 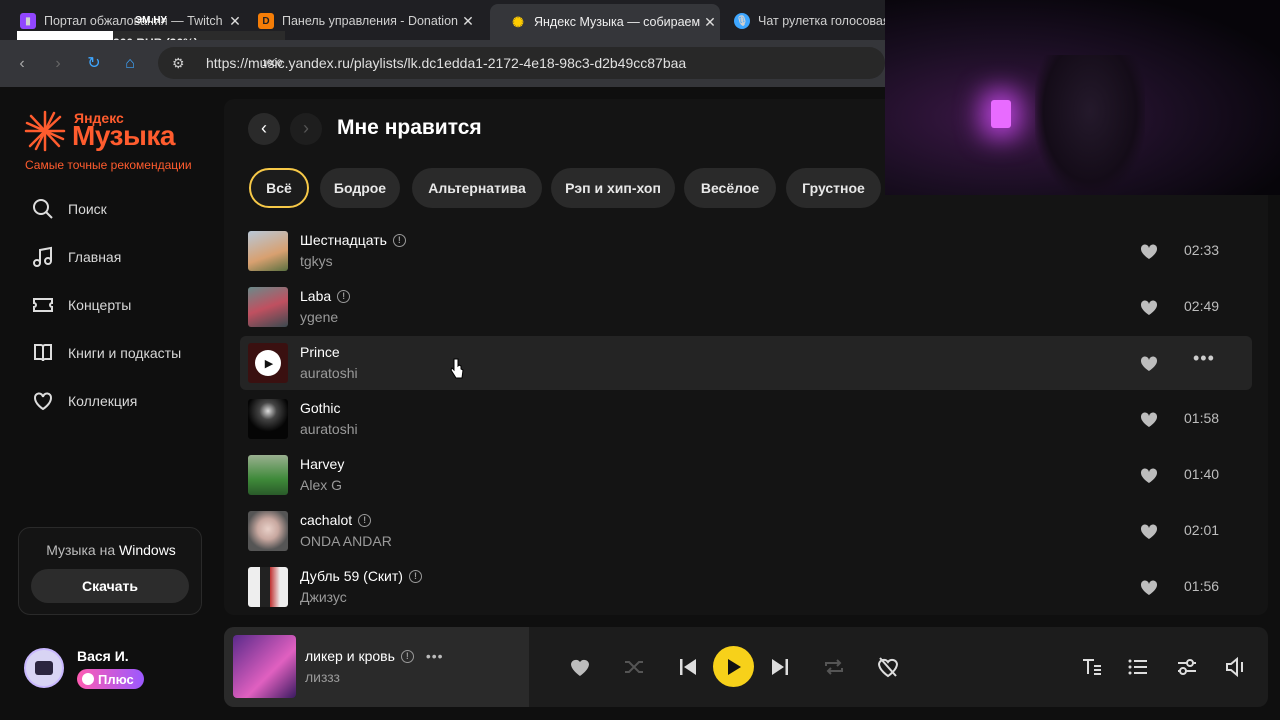 I want to click on track-title: Gothic, so click(x=320, y=408).